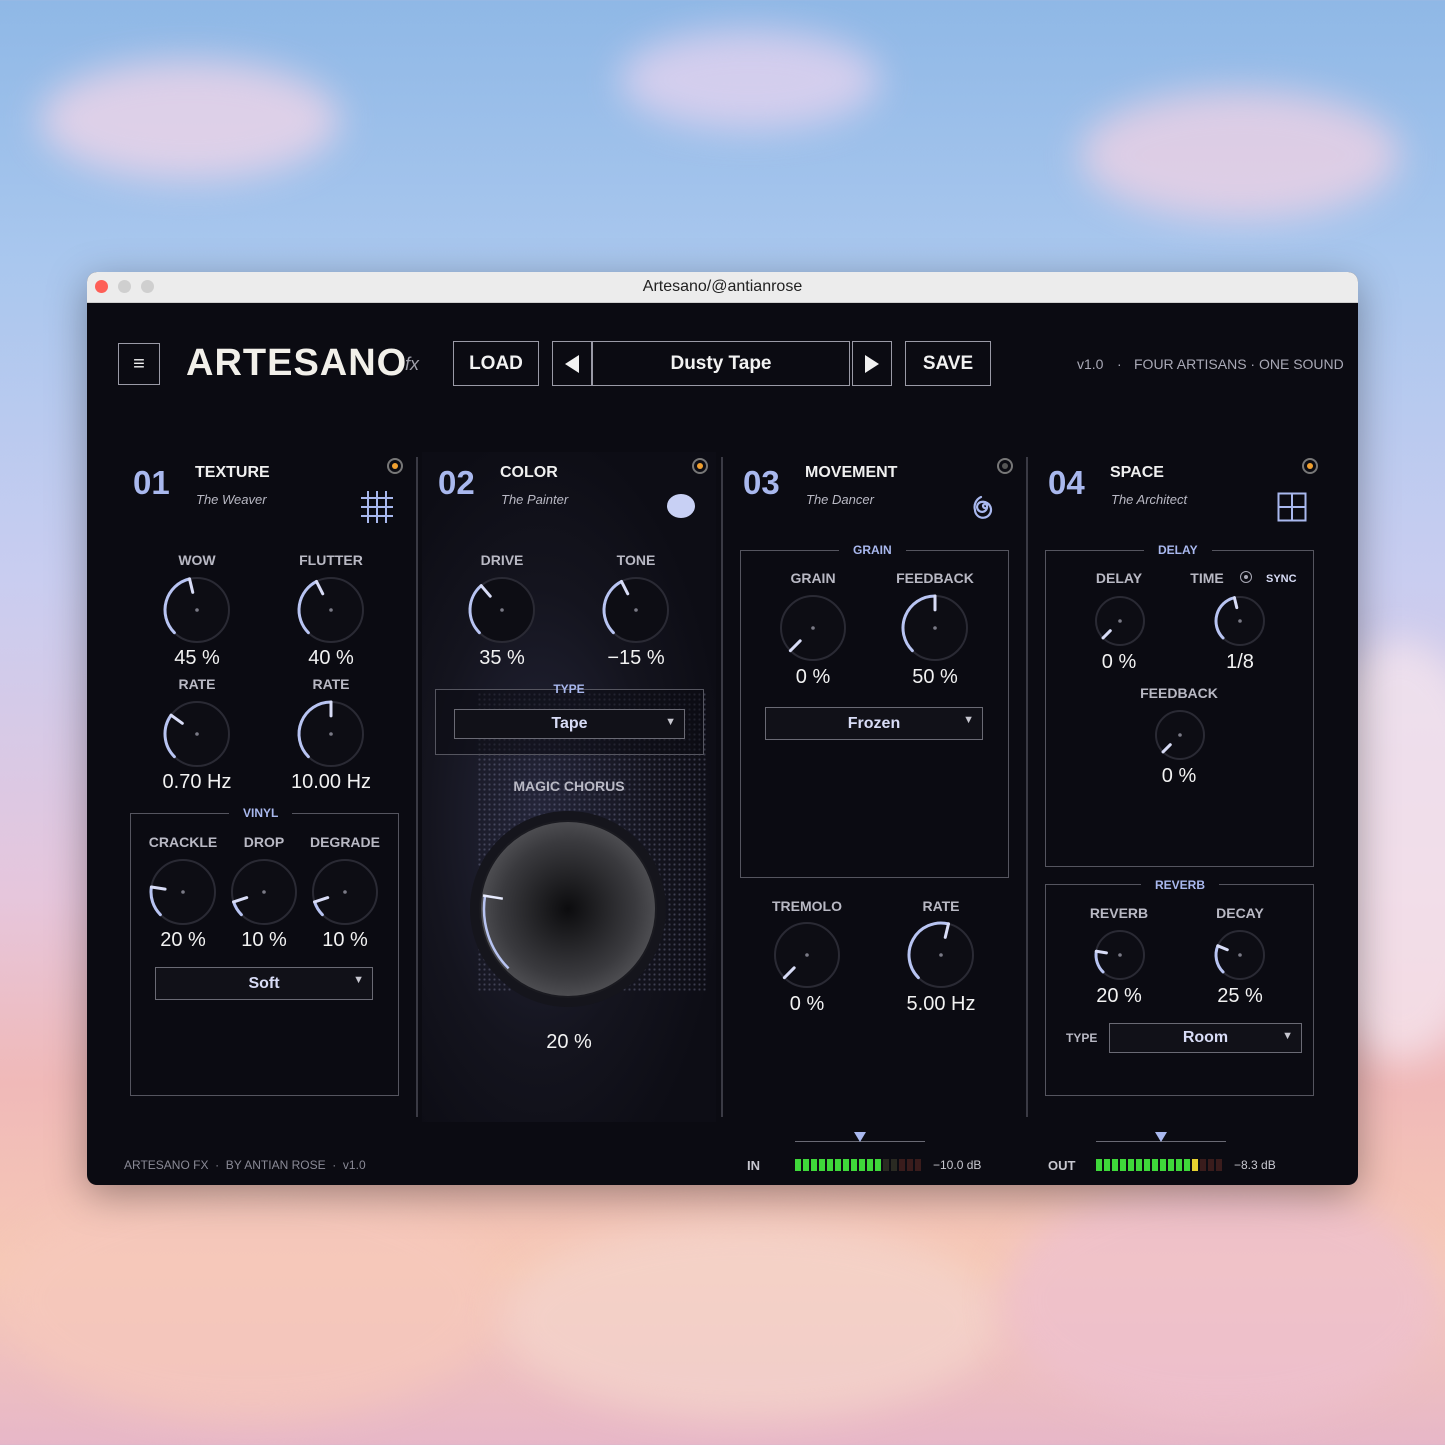 The image size is (1445, 1445). What do you see at coordinates (569, 689) in the screenshot?
I see `type-label: TYPE` at bounding box center [569, 689].